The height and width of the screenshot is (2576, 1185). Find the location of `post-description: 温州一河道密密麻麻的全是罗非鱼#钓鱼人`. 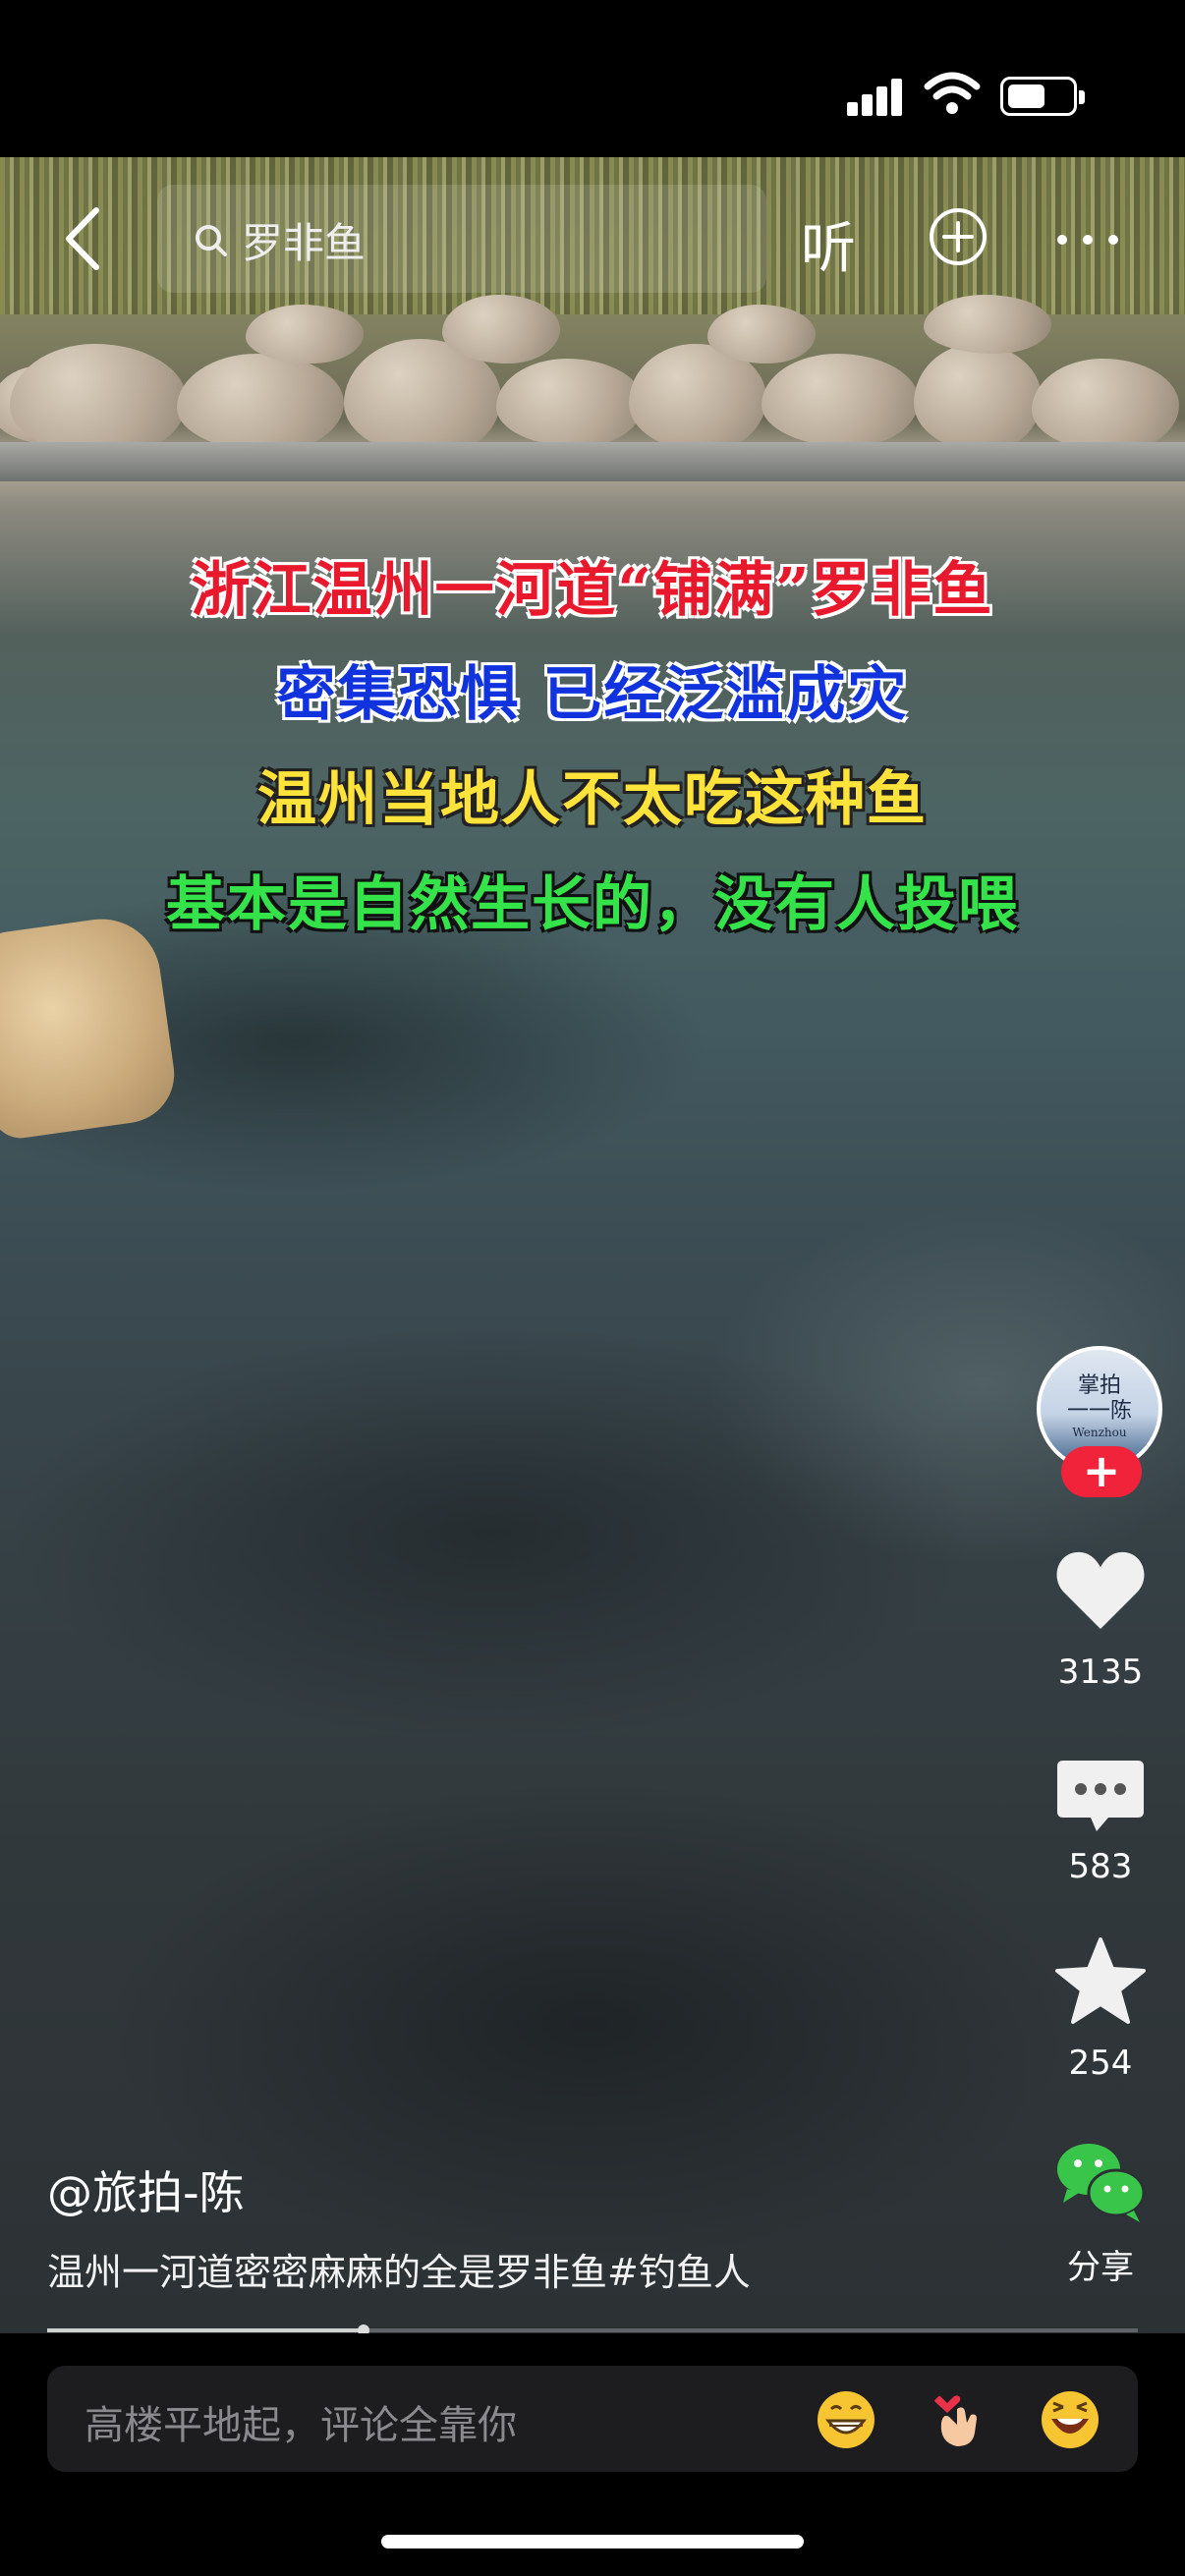

post-description: 温州一河道密密麻麻的全是罗非鱼#钓鱼人 is located at coordinates (399, 2272).